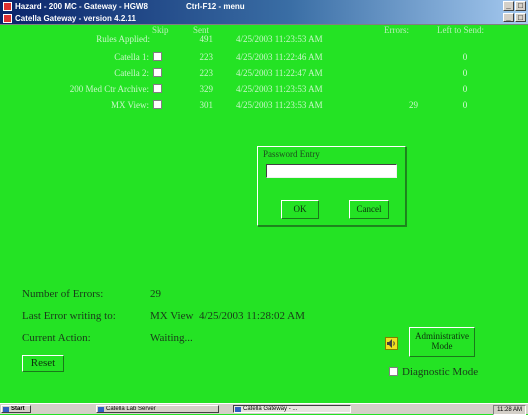 This screenshot has height=415, width=528. Describe the element at coordinates (81, 6) in the screenshot. I see `outer-window-title: Hazard - 200 MC - Gateway - HGW8` at that location.